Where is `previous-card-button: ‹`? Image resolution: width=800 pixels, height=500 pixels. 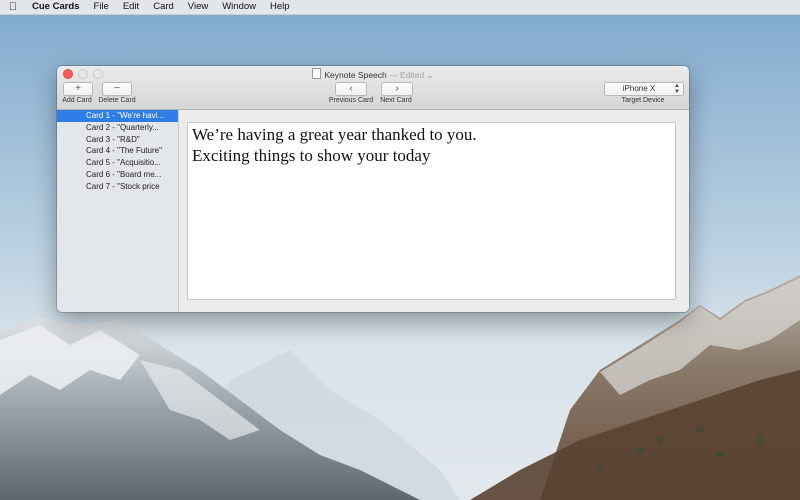
previous-card-button: ‹ is located at coordinates (351, 89).